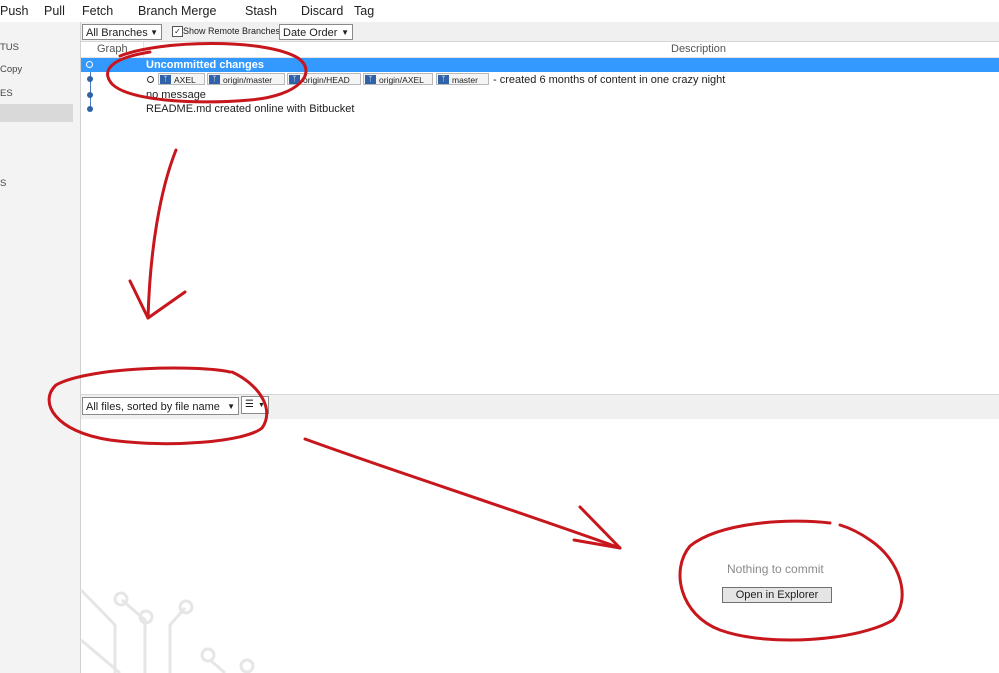 The image size is (999, 673). Describe the element at coordinates (401, 80) in the screenshot. I see `branch-tag-label: origin/AXEL` at that location.